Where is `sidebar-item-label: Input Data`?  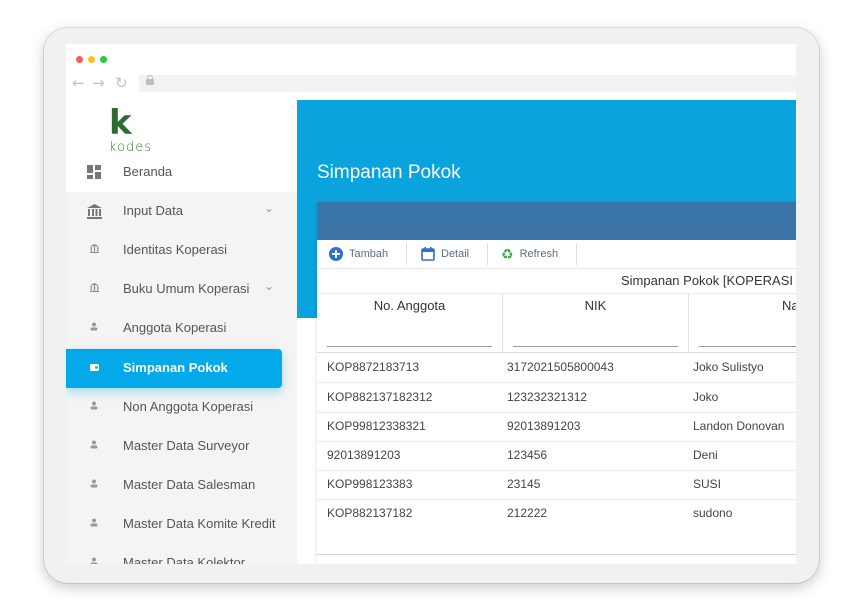 sidebar-item-label: Input Data is located at coordinates (153, 210).